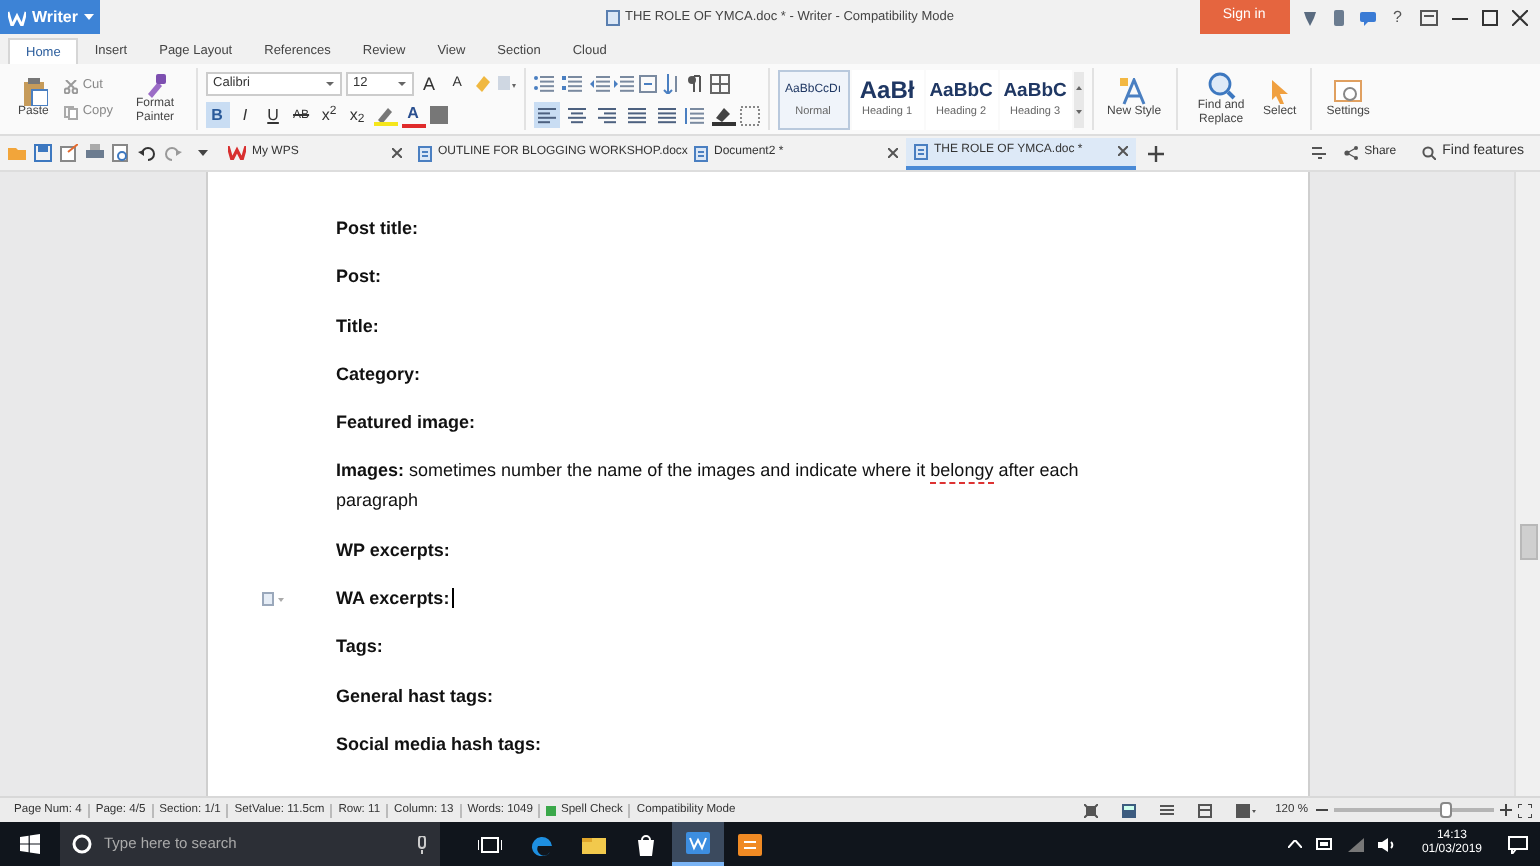 The image size is (1540, 866). Describe the element at coordinates (1279, 92) in the screenshot. I see `cursor-arrow-icon` at that location.